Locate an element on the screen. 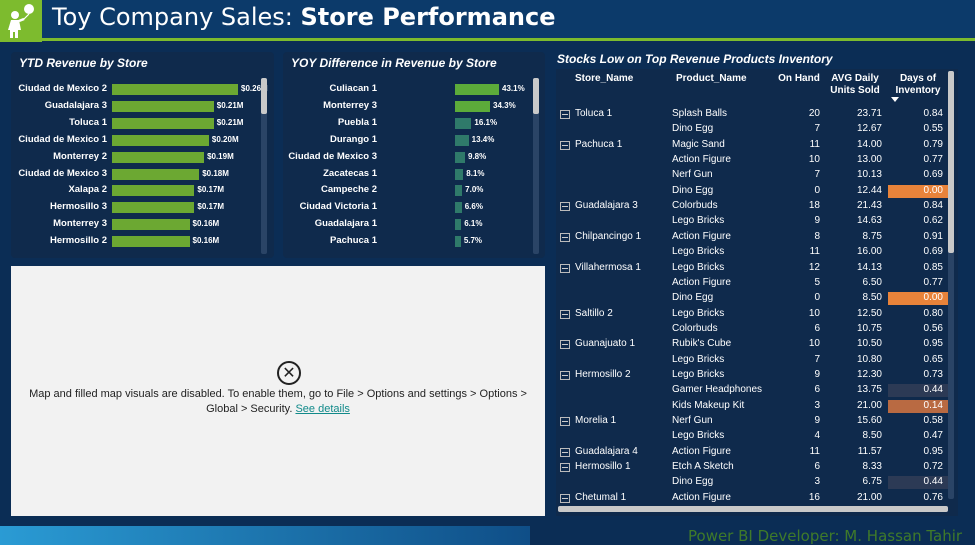  col-header-product: Product_Name is located at coordinates (721, 79).